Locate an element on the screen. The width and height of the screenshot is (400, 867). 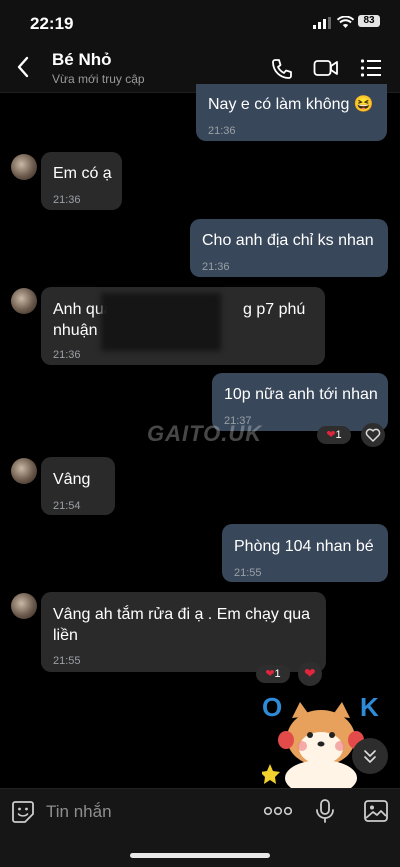
clock: 22:19 is located at coordinates (52, 23).